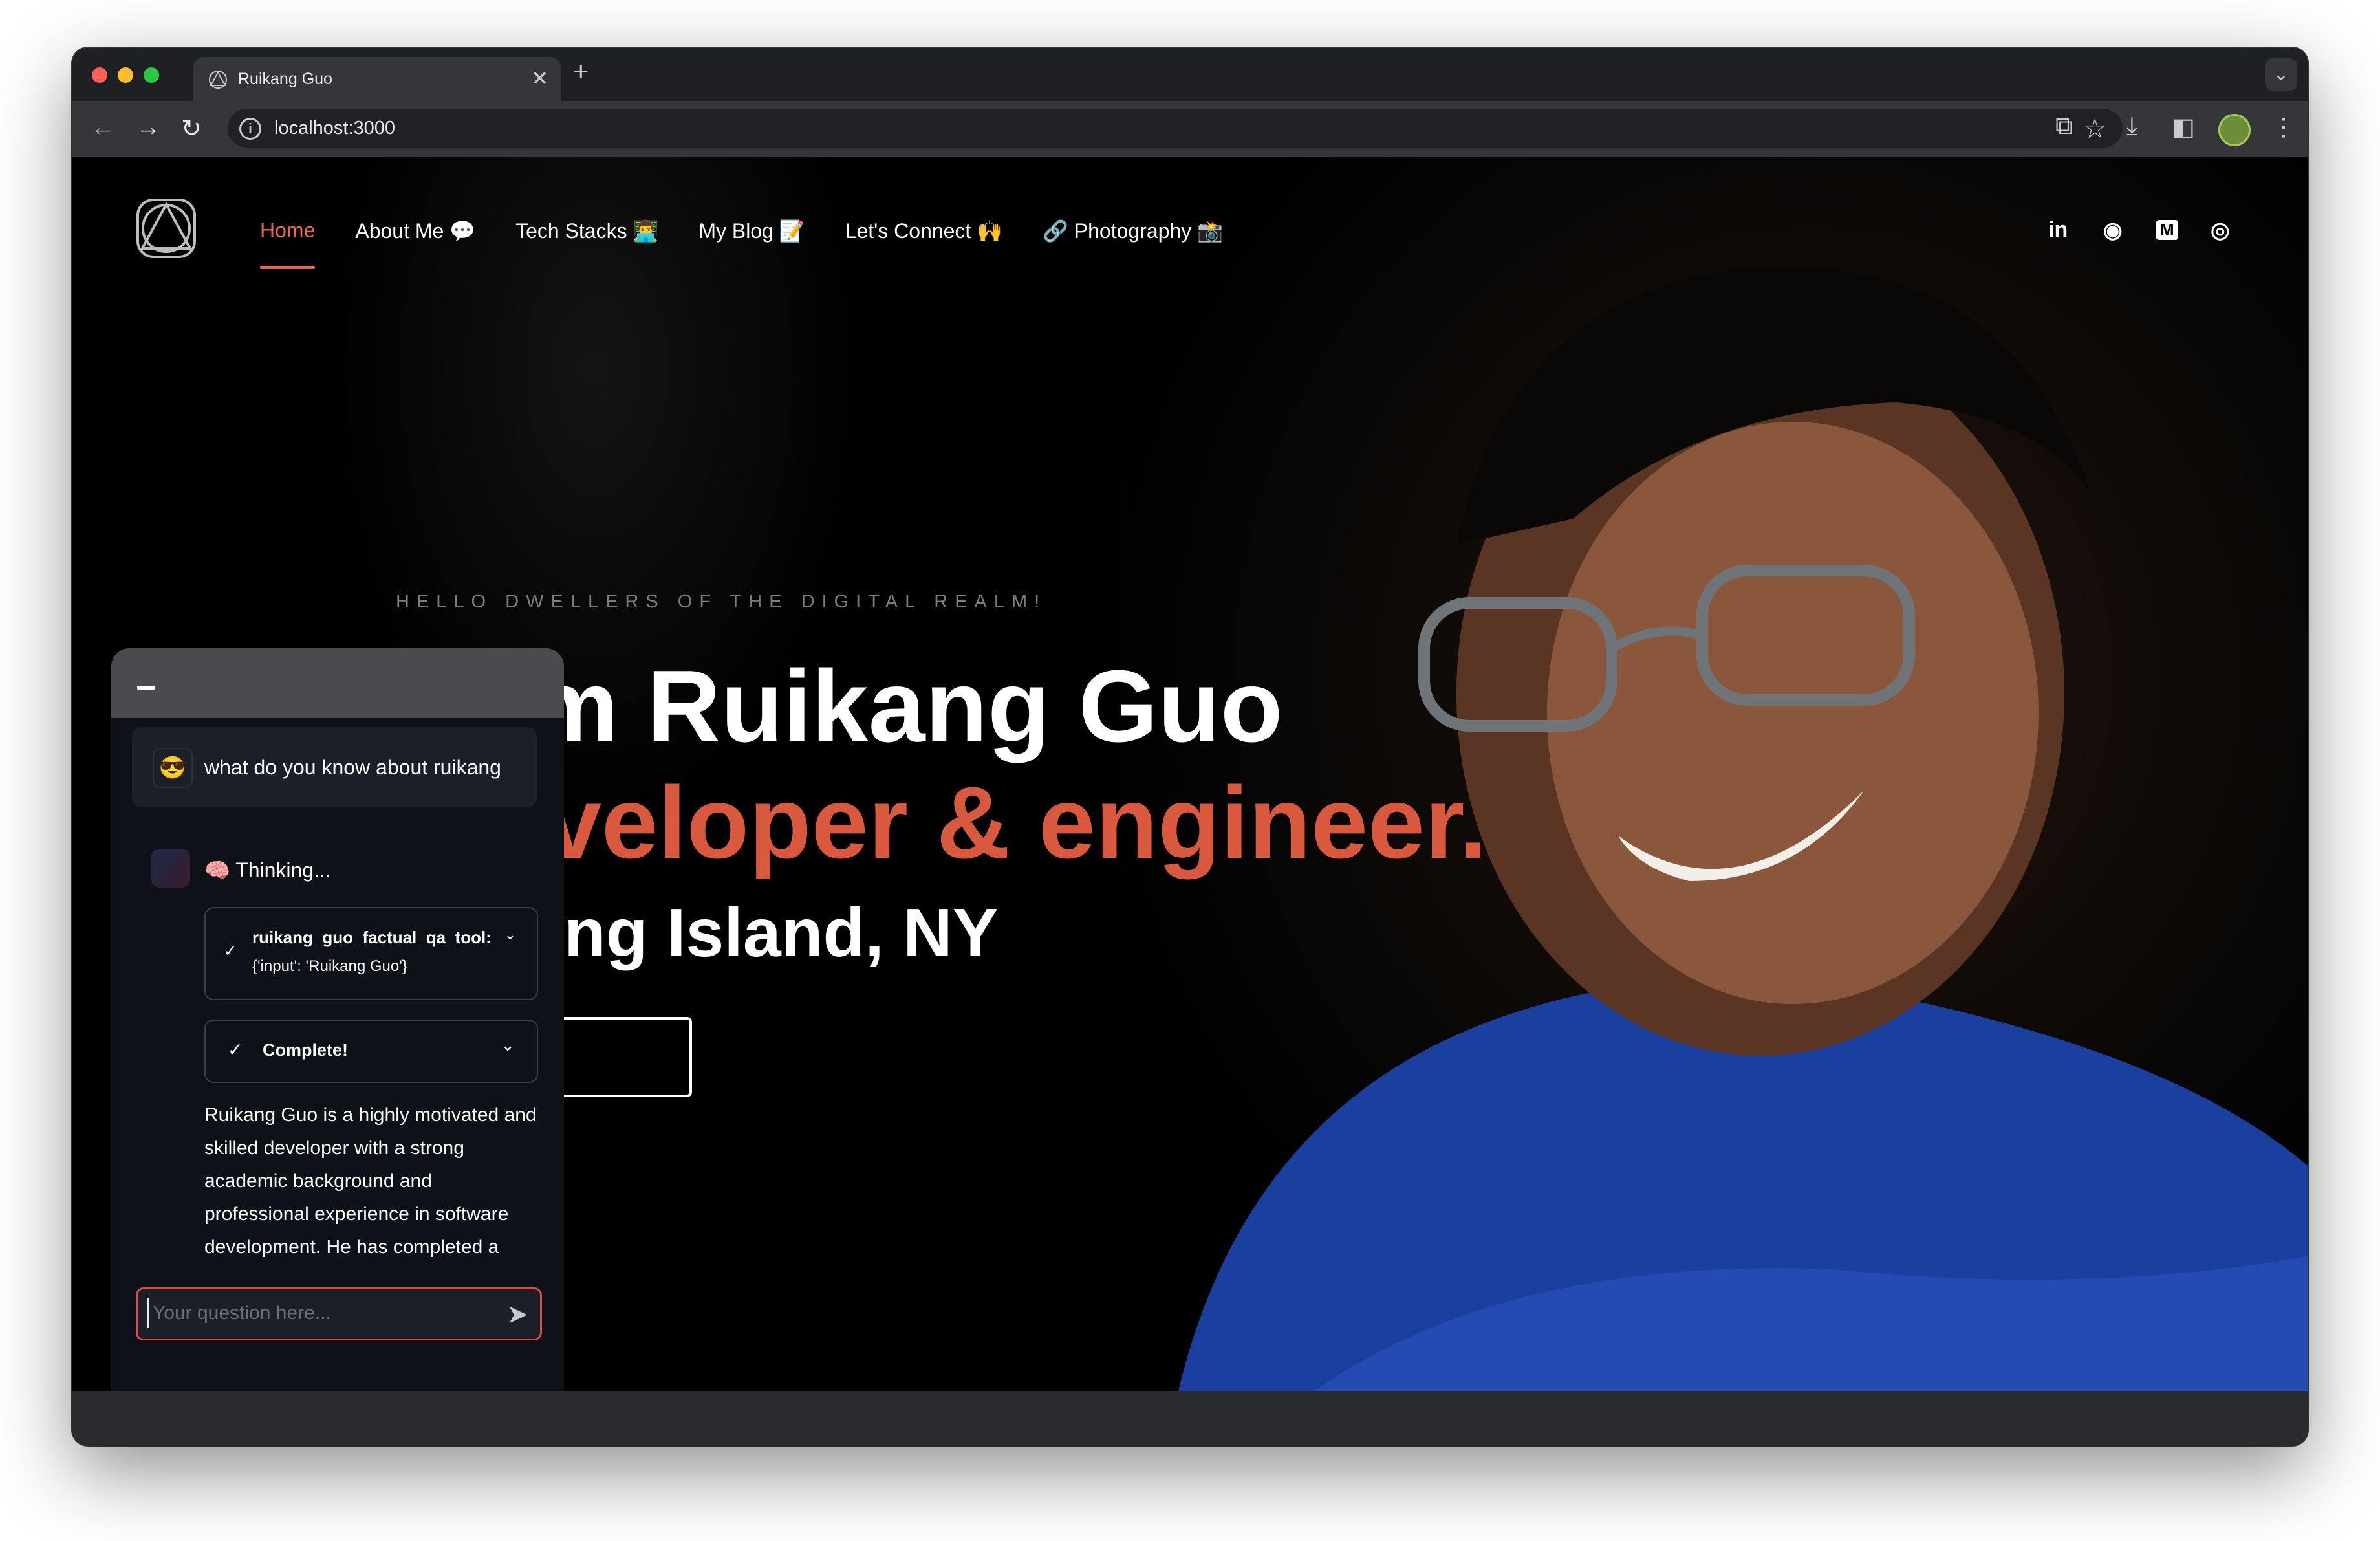  Describe the element at coordinates (377, 79) in the screenshot. I see `browser-tab: Ruikang Guo ✕` at that location.